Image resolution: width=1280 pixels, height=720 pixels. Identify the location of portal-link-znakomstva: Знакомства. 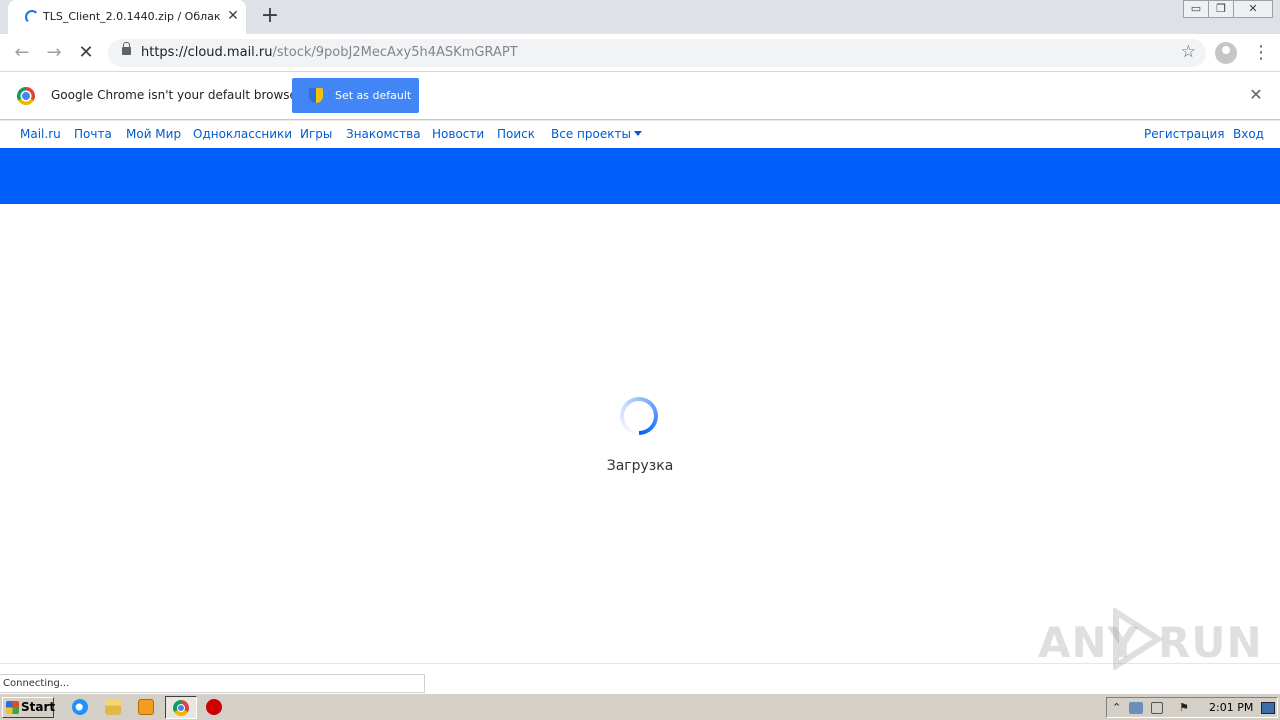
(383, 134).